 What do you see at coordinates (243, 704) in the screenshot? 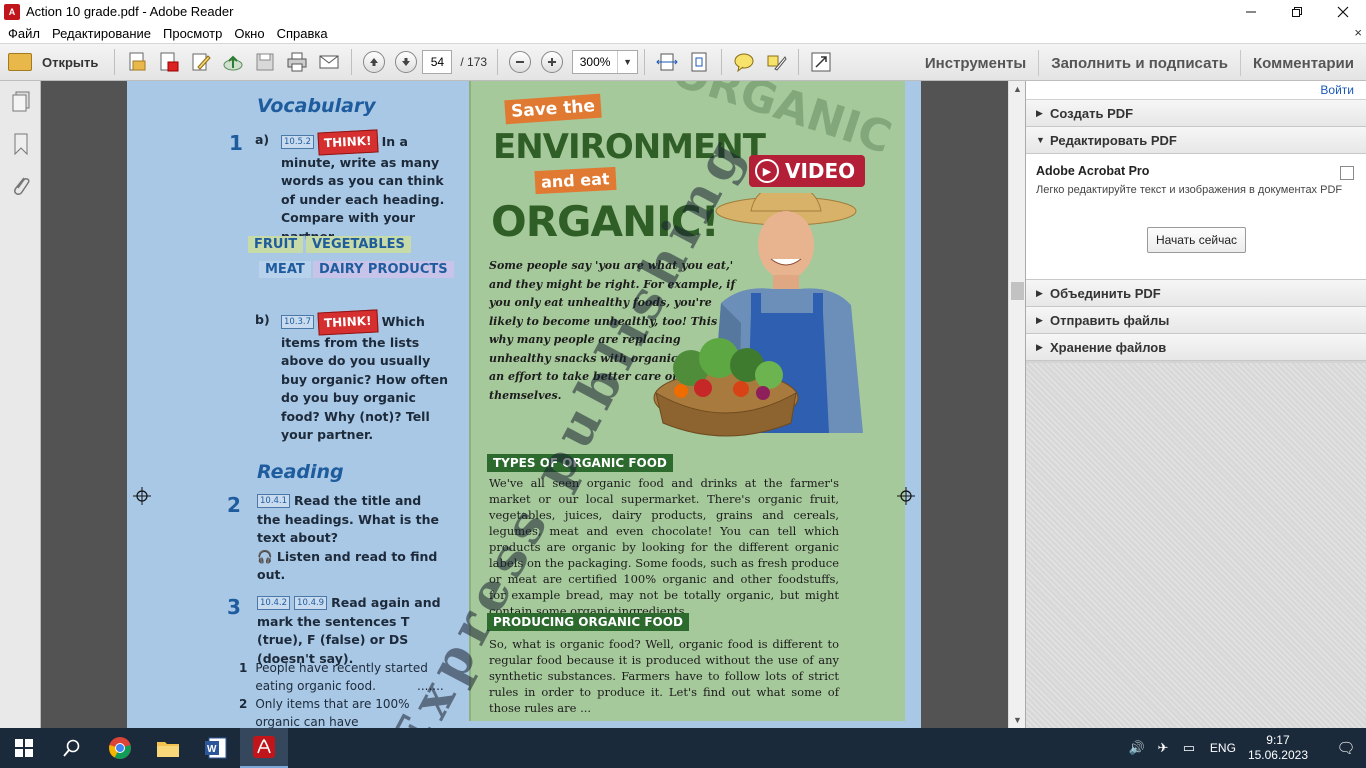
I see `list-item-number: 2` at bounding box center [243, 704].